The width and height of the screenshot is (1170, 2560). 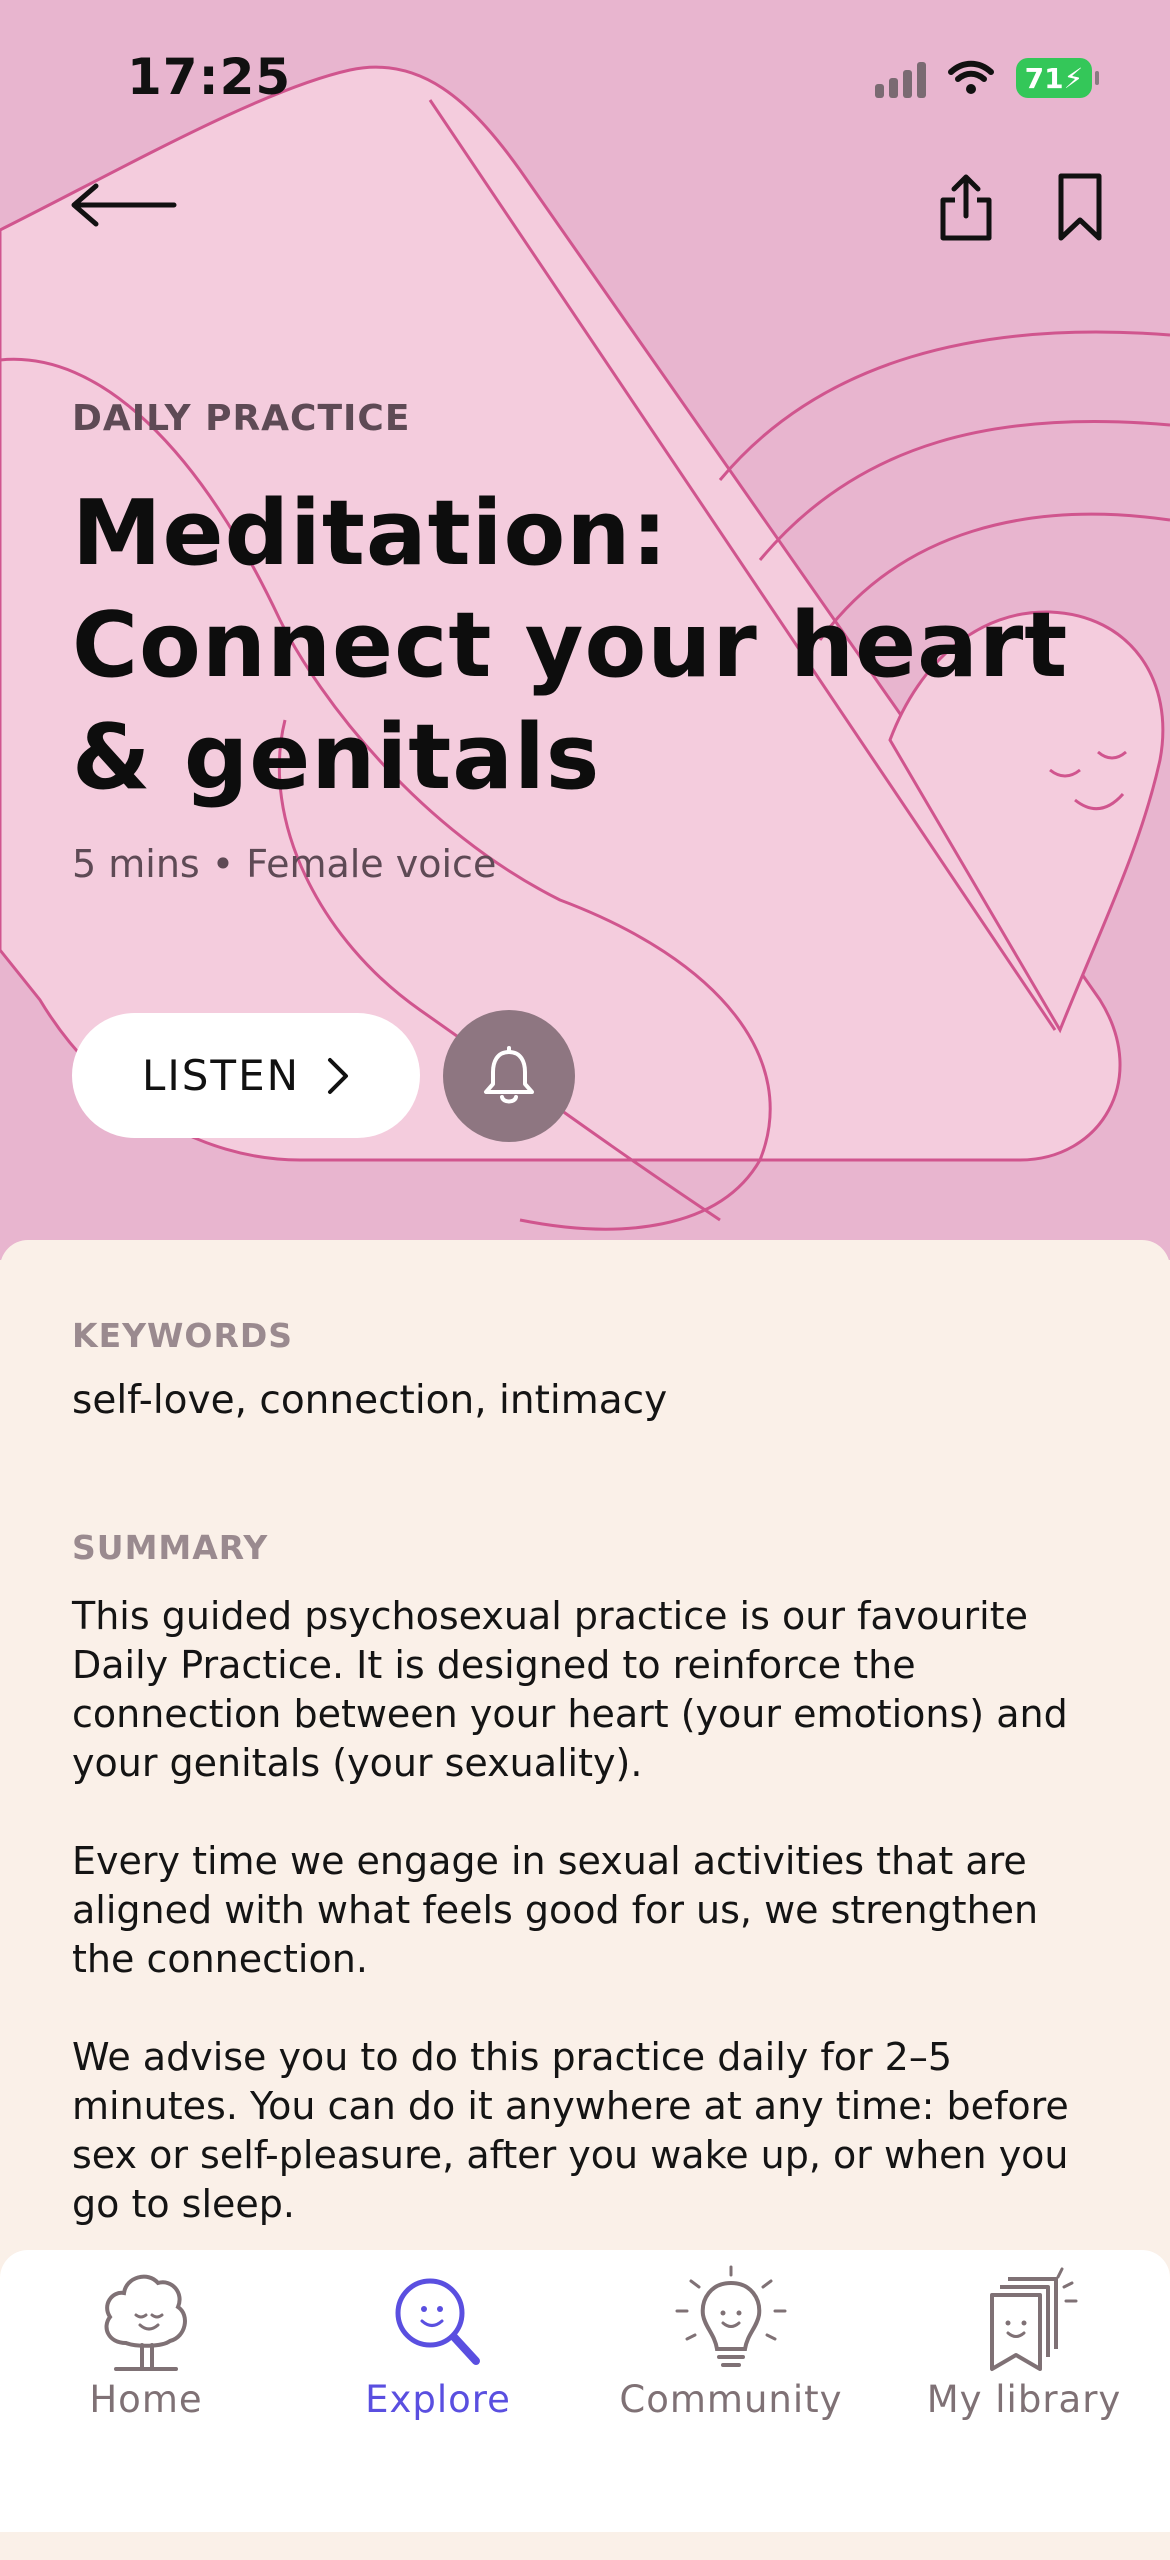 What do you see at coordinates (170, 1547) in the screenshot?
I see `summary-heading: SUMMARY` at bounding box center [170, 1547].